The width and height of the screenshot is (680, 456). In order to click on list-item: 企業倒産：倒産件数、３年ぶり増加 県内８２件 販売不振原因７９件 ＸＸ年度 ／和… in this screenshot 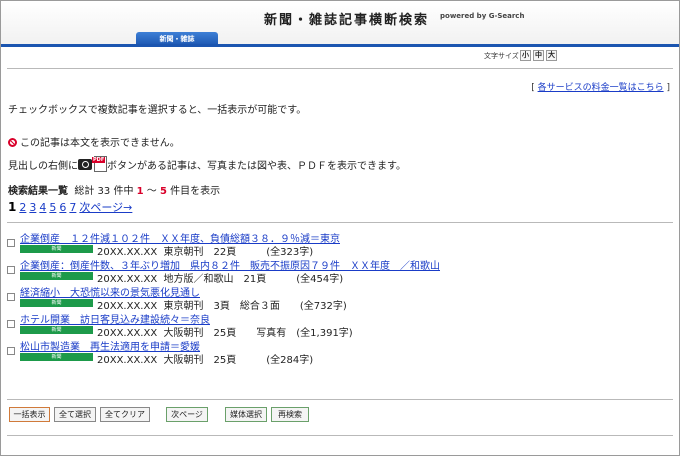, I will do `click(337, 271)`.